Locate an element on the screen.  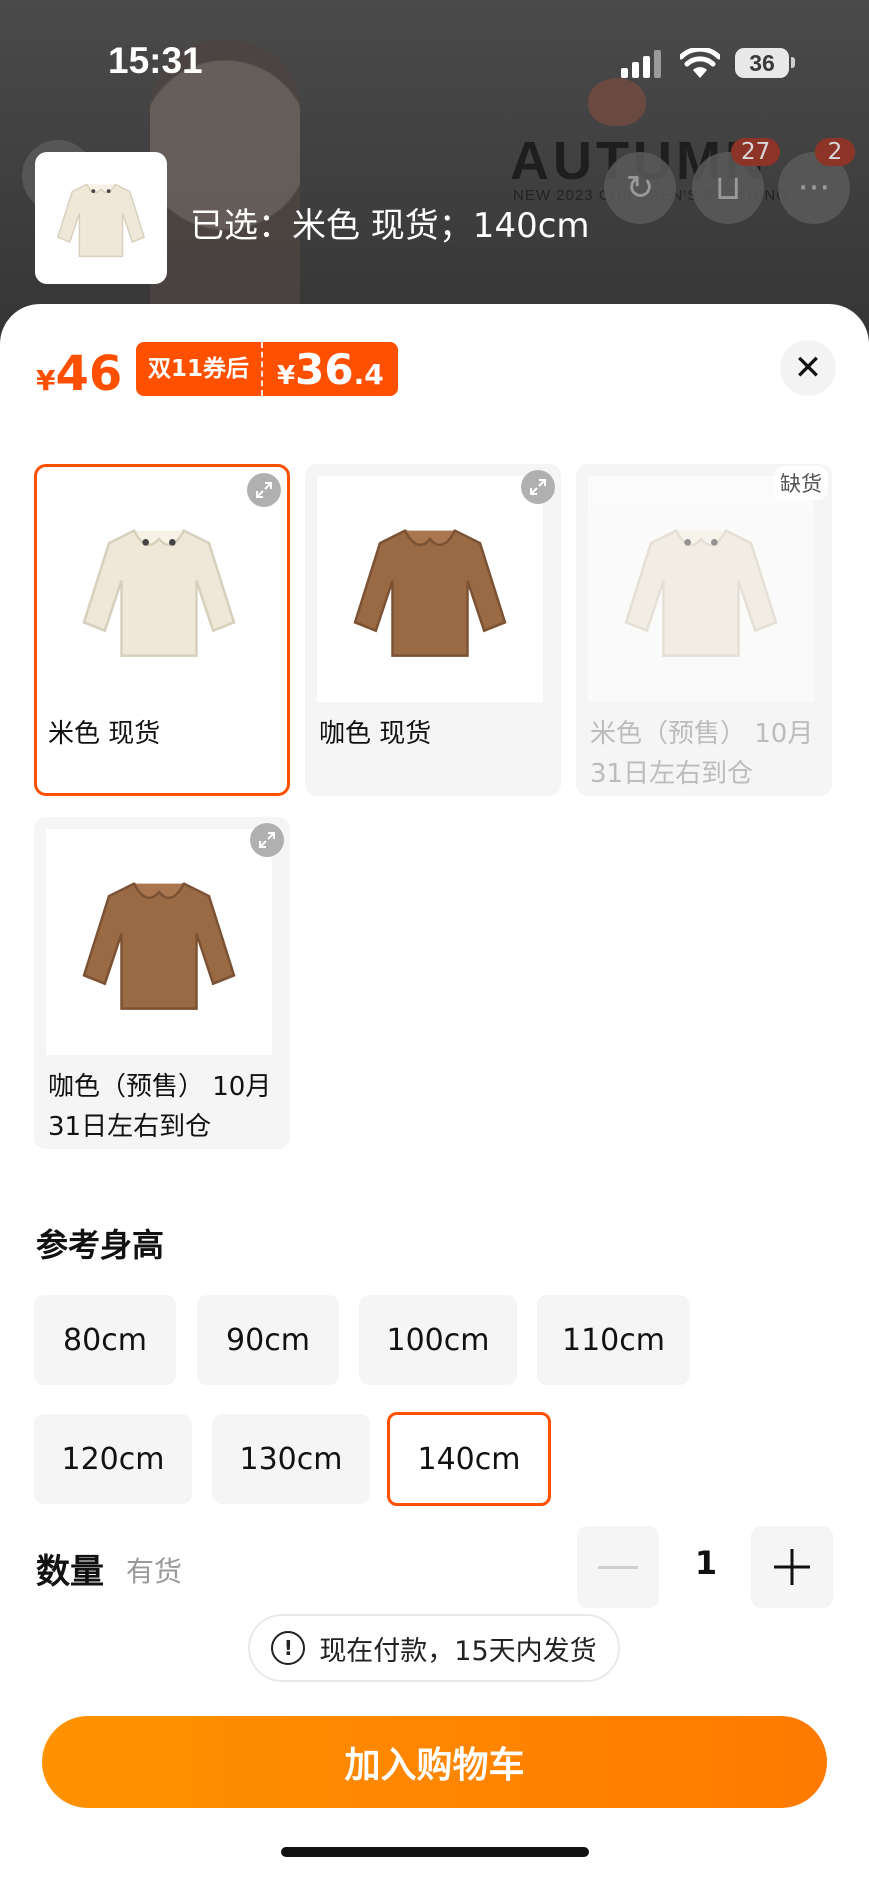
share-icon: ↻ is located at coordinates (640, 188).